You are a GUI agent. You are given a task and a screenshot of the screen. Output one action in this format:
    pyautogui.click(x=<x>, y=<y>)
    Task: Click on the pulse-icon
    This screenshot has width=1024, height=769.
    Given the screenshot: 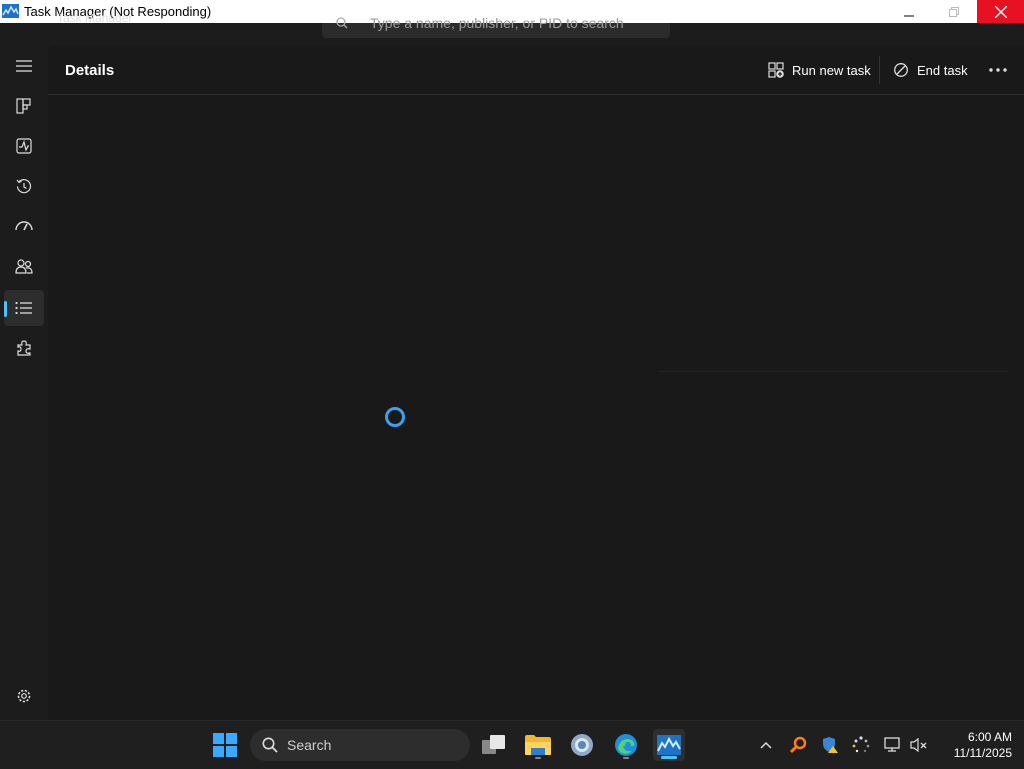 What is the action you would take?
    pyautogui.click(x=24, y=146)
    